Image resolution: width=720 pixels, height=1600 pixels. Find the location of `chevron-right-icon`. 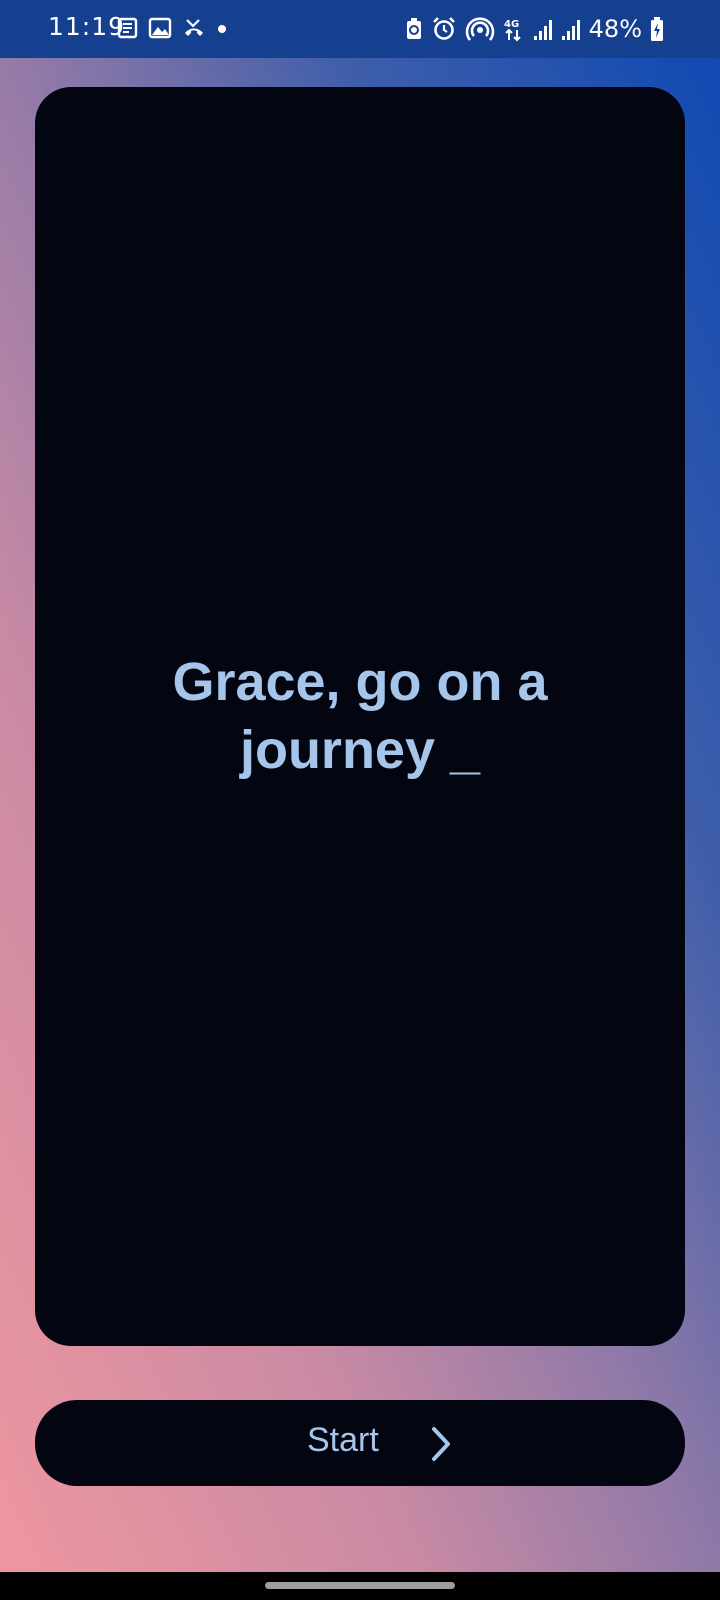

chevron-right-icon is located at coordinates (441, 1444).